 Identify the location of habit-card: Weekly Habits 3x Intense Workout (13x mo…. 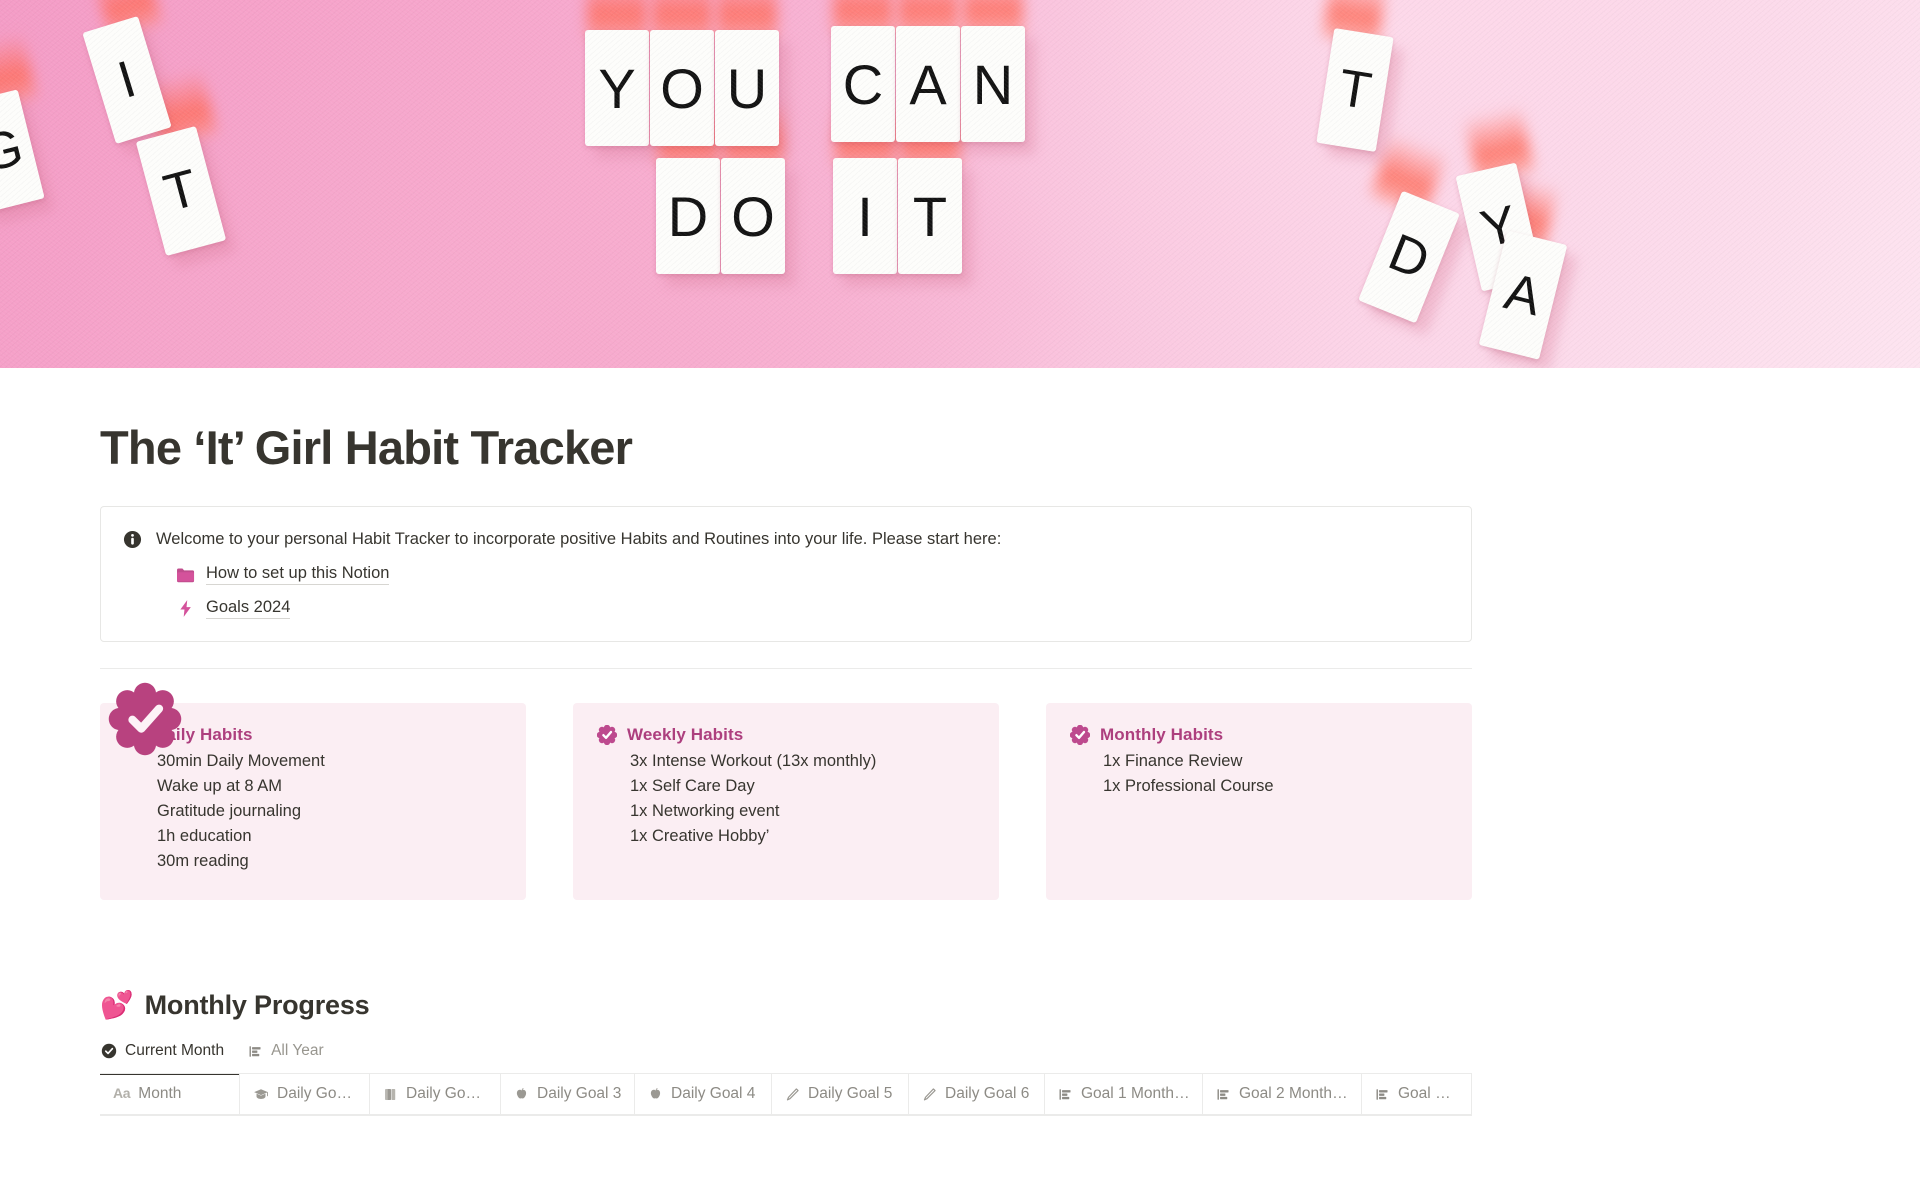
(786, 802).